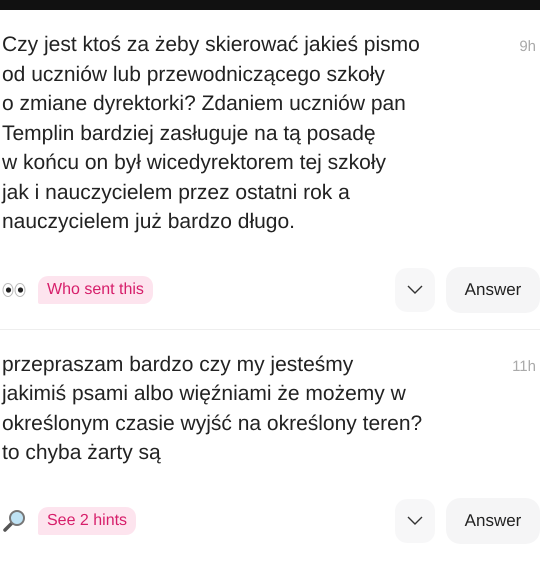  I want to click on hint-bubble: See 2 hints, so click(87, 520).